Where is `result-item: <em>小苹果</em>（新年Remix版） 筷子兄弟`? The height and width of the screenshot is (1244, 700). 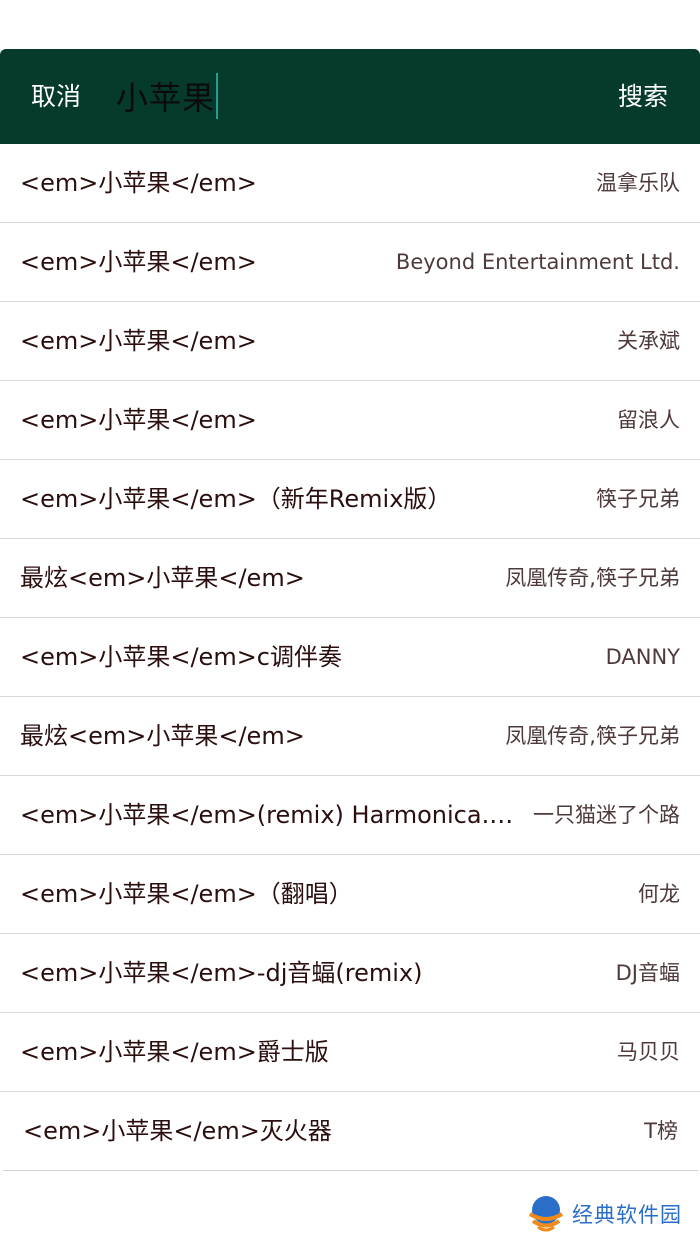
result-item: <em>小苹果</em>（新年Remix版） 筷子兄弟 is located at coordinates (350, 499).